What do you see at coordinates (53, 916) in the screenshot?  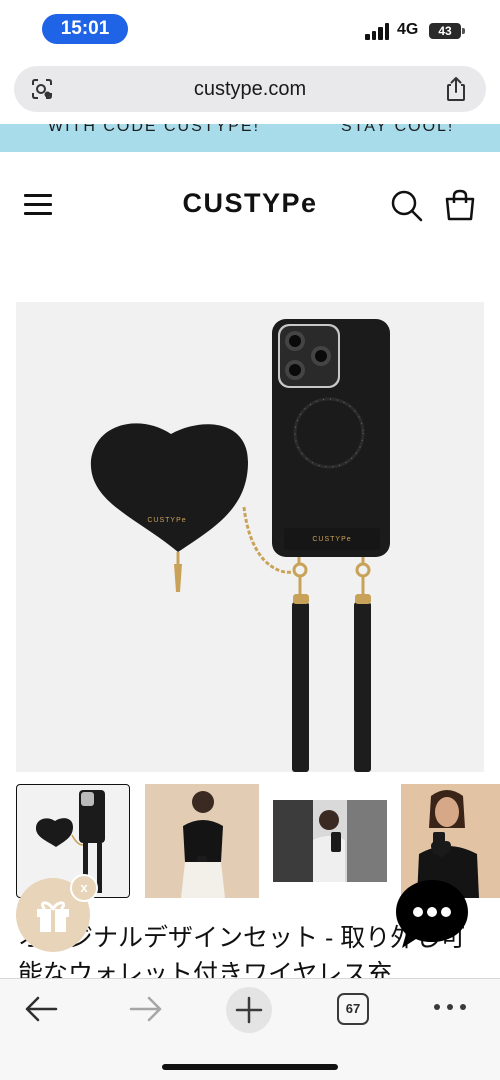 I see `gift-icon` at bounding box center [53, 916].